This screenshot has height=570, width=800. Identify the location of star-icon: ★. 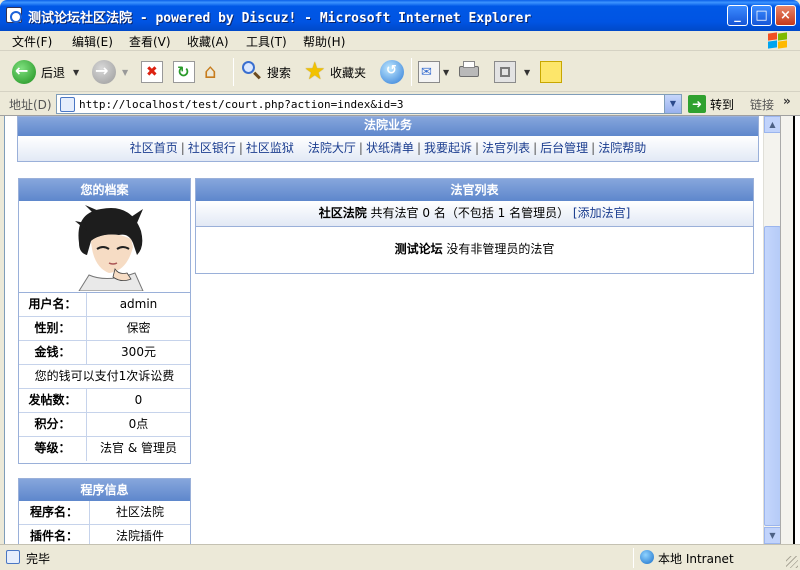
(315, 71).